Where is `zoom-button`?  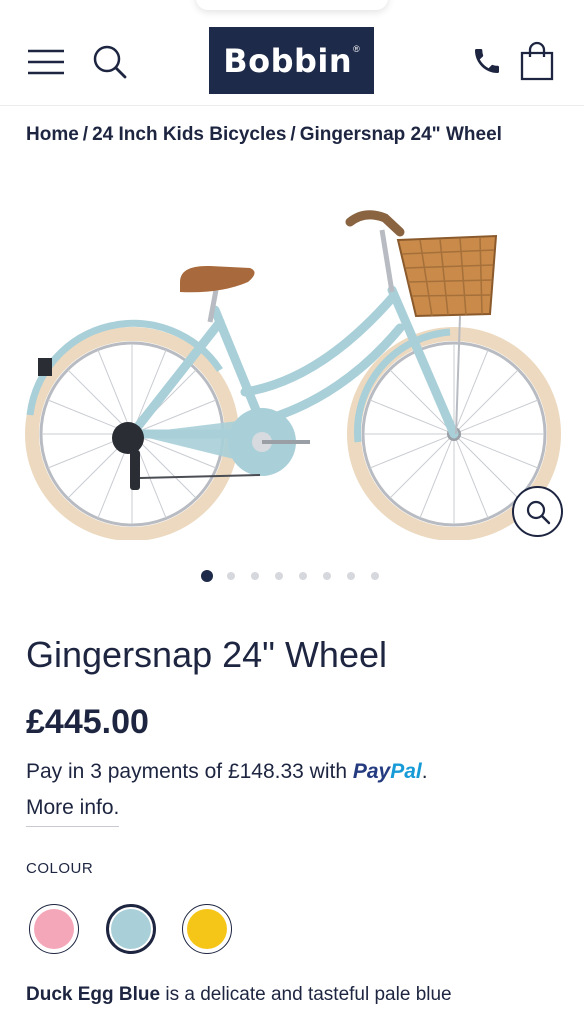
zoom-button is located at coordinates (537, 511).